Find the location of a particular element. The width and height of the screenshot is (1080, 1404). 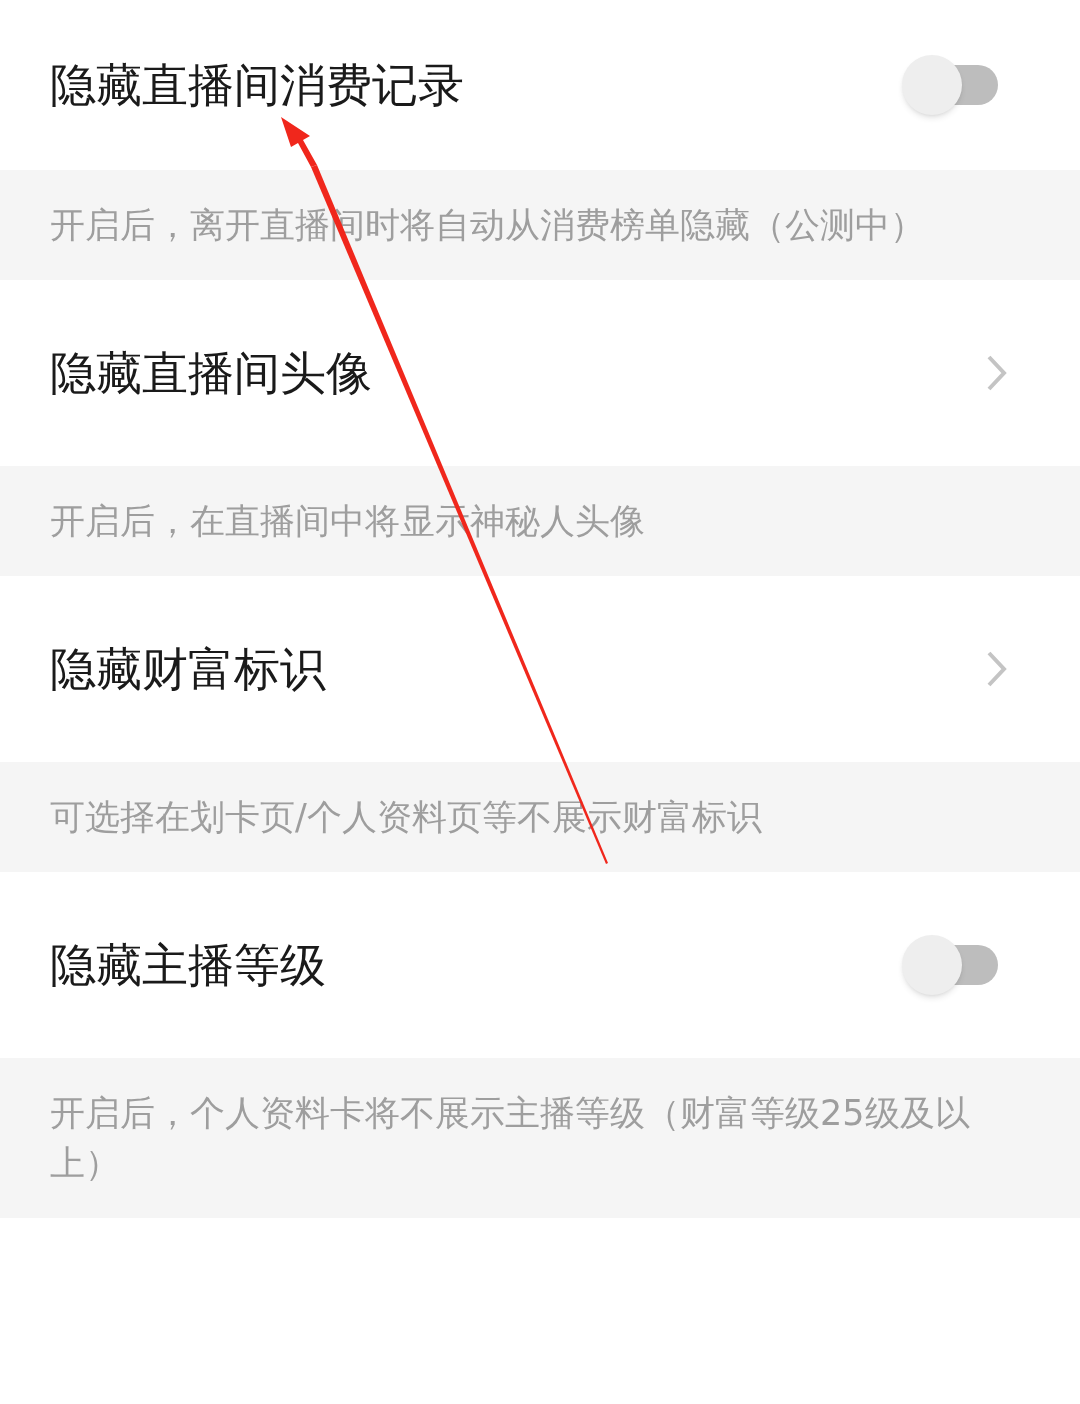

setting-label: 隐藏主播等级 is located at coordinates (188, 965).